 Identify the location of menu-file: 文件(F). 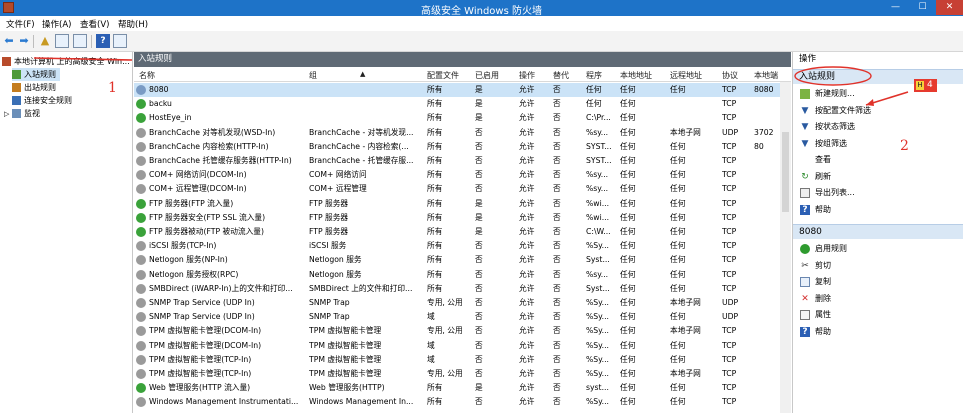
(20, 24).